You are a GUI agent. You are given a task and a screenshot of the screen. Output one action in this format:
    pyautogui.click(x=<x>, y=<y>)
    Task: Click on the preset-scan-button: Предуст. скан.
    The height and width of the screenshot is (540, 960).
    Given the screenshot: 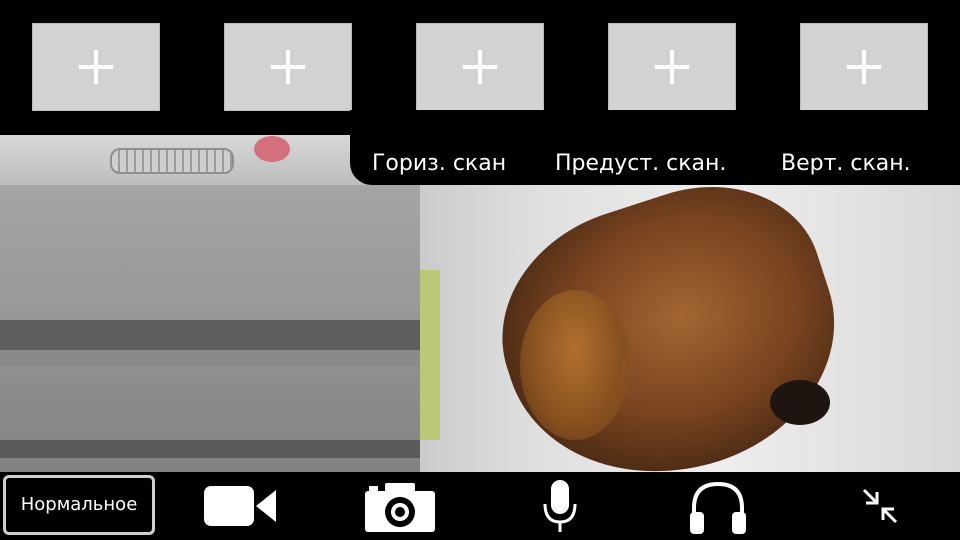 What is the action you would take?
    pyautogui.click(x=640, y=164)
    